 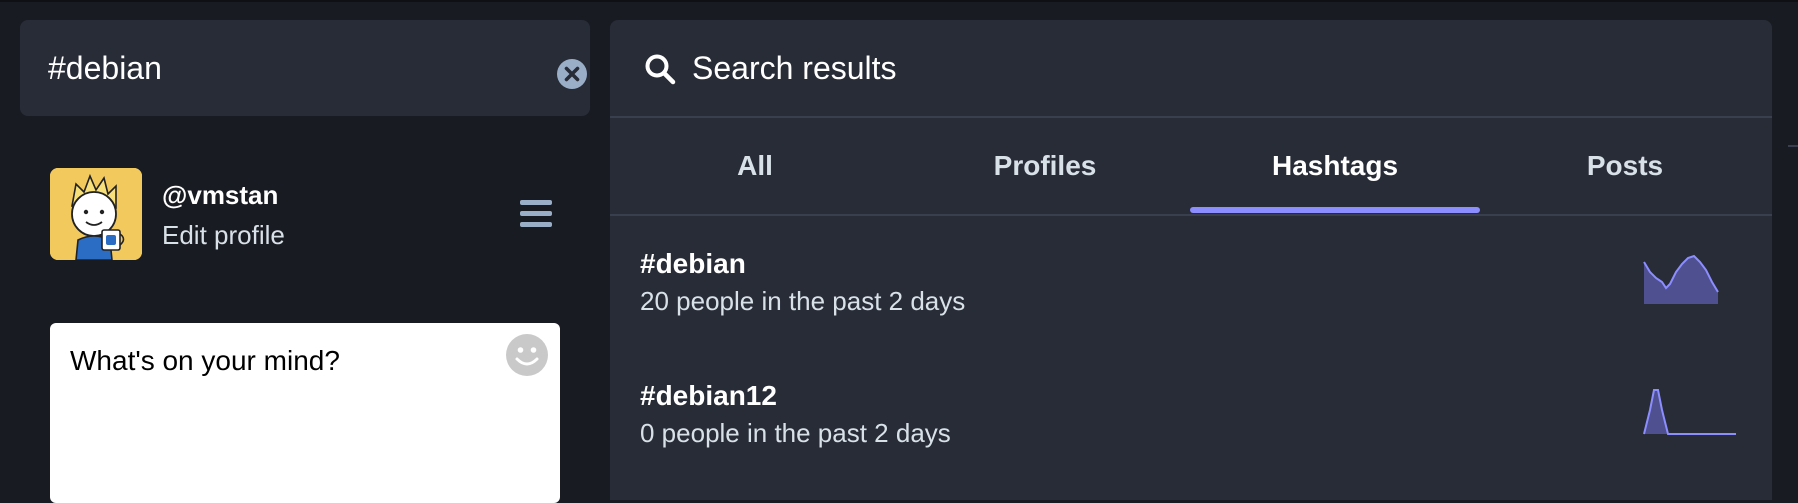 I want to click on search-icon, so click(x=660, y=69).